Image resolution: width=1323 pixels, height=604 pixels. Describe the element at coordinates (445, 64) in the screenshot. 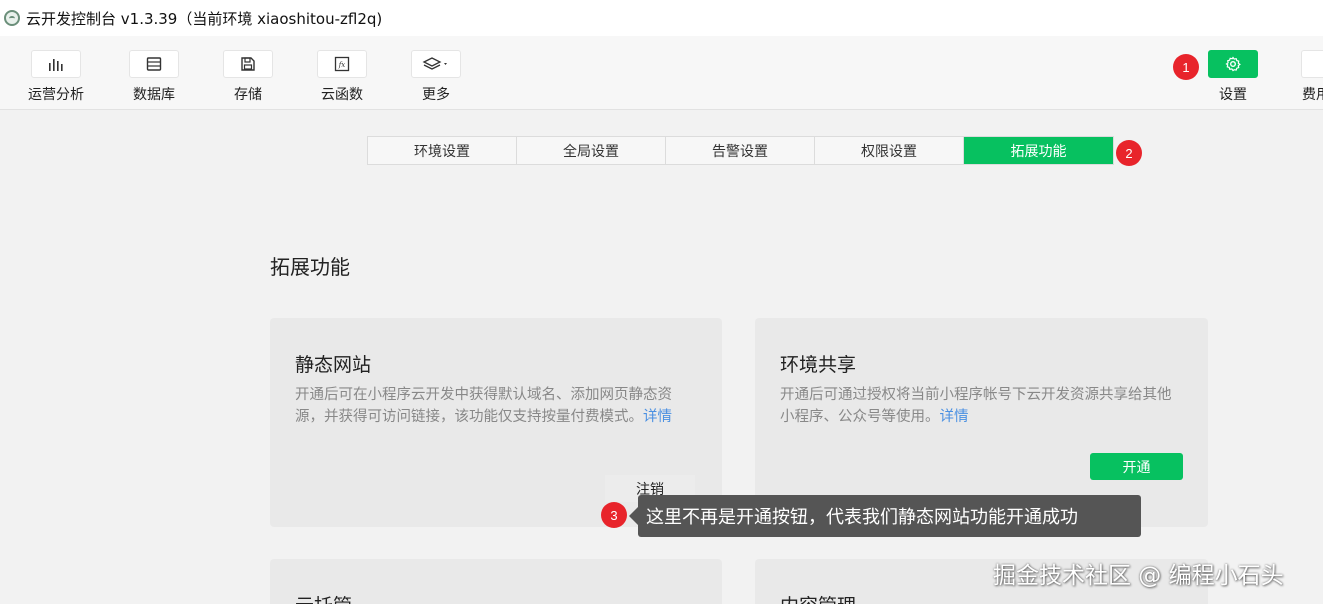

I see `caret-down-icon` at that location.